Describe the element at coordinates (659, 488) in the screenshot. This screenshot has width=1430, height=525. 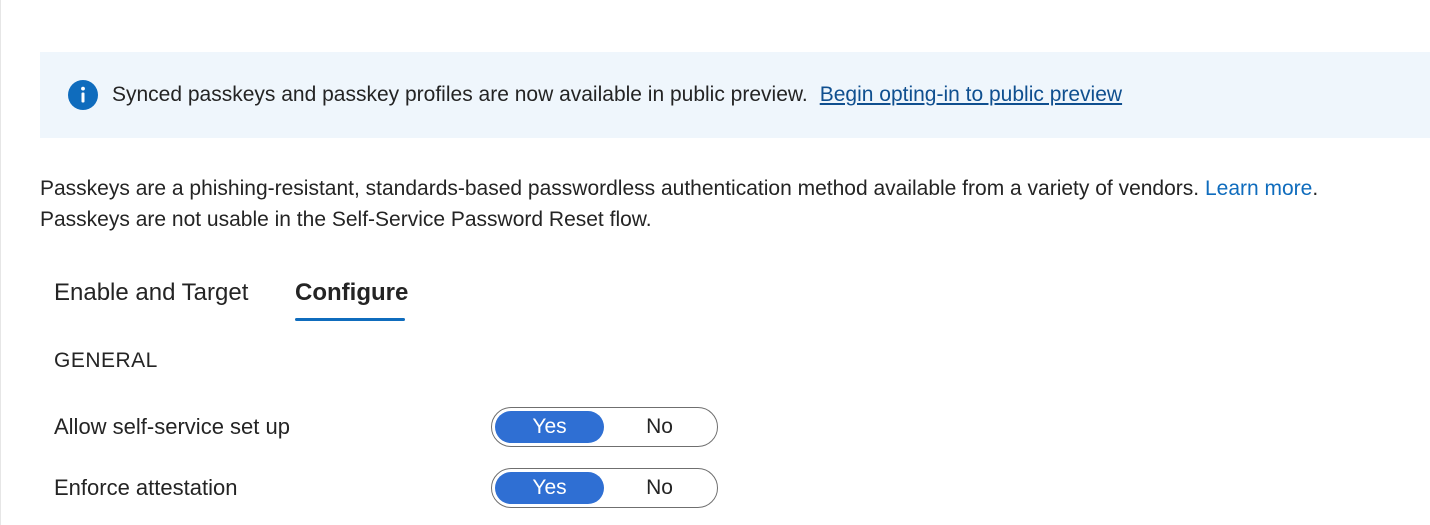
I see `enforce-attestation-no-option: No` at that location.